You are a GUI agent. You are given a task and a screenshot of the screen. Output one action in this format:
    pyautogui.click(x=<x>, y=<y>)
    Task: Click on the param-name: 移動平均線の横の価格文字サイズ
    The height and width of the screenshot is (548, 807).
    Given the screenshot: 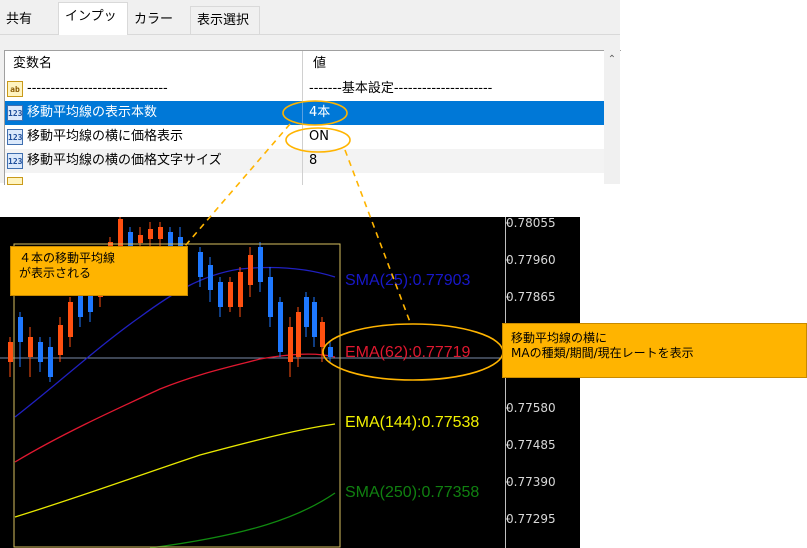 What is the action you would take?
    pyautogui.click(x=124, y=160)
    